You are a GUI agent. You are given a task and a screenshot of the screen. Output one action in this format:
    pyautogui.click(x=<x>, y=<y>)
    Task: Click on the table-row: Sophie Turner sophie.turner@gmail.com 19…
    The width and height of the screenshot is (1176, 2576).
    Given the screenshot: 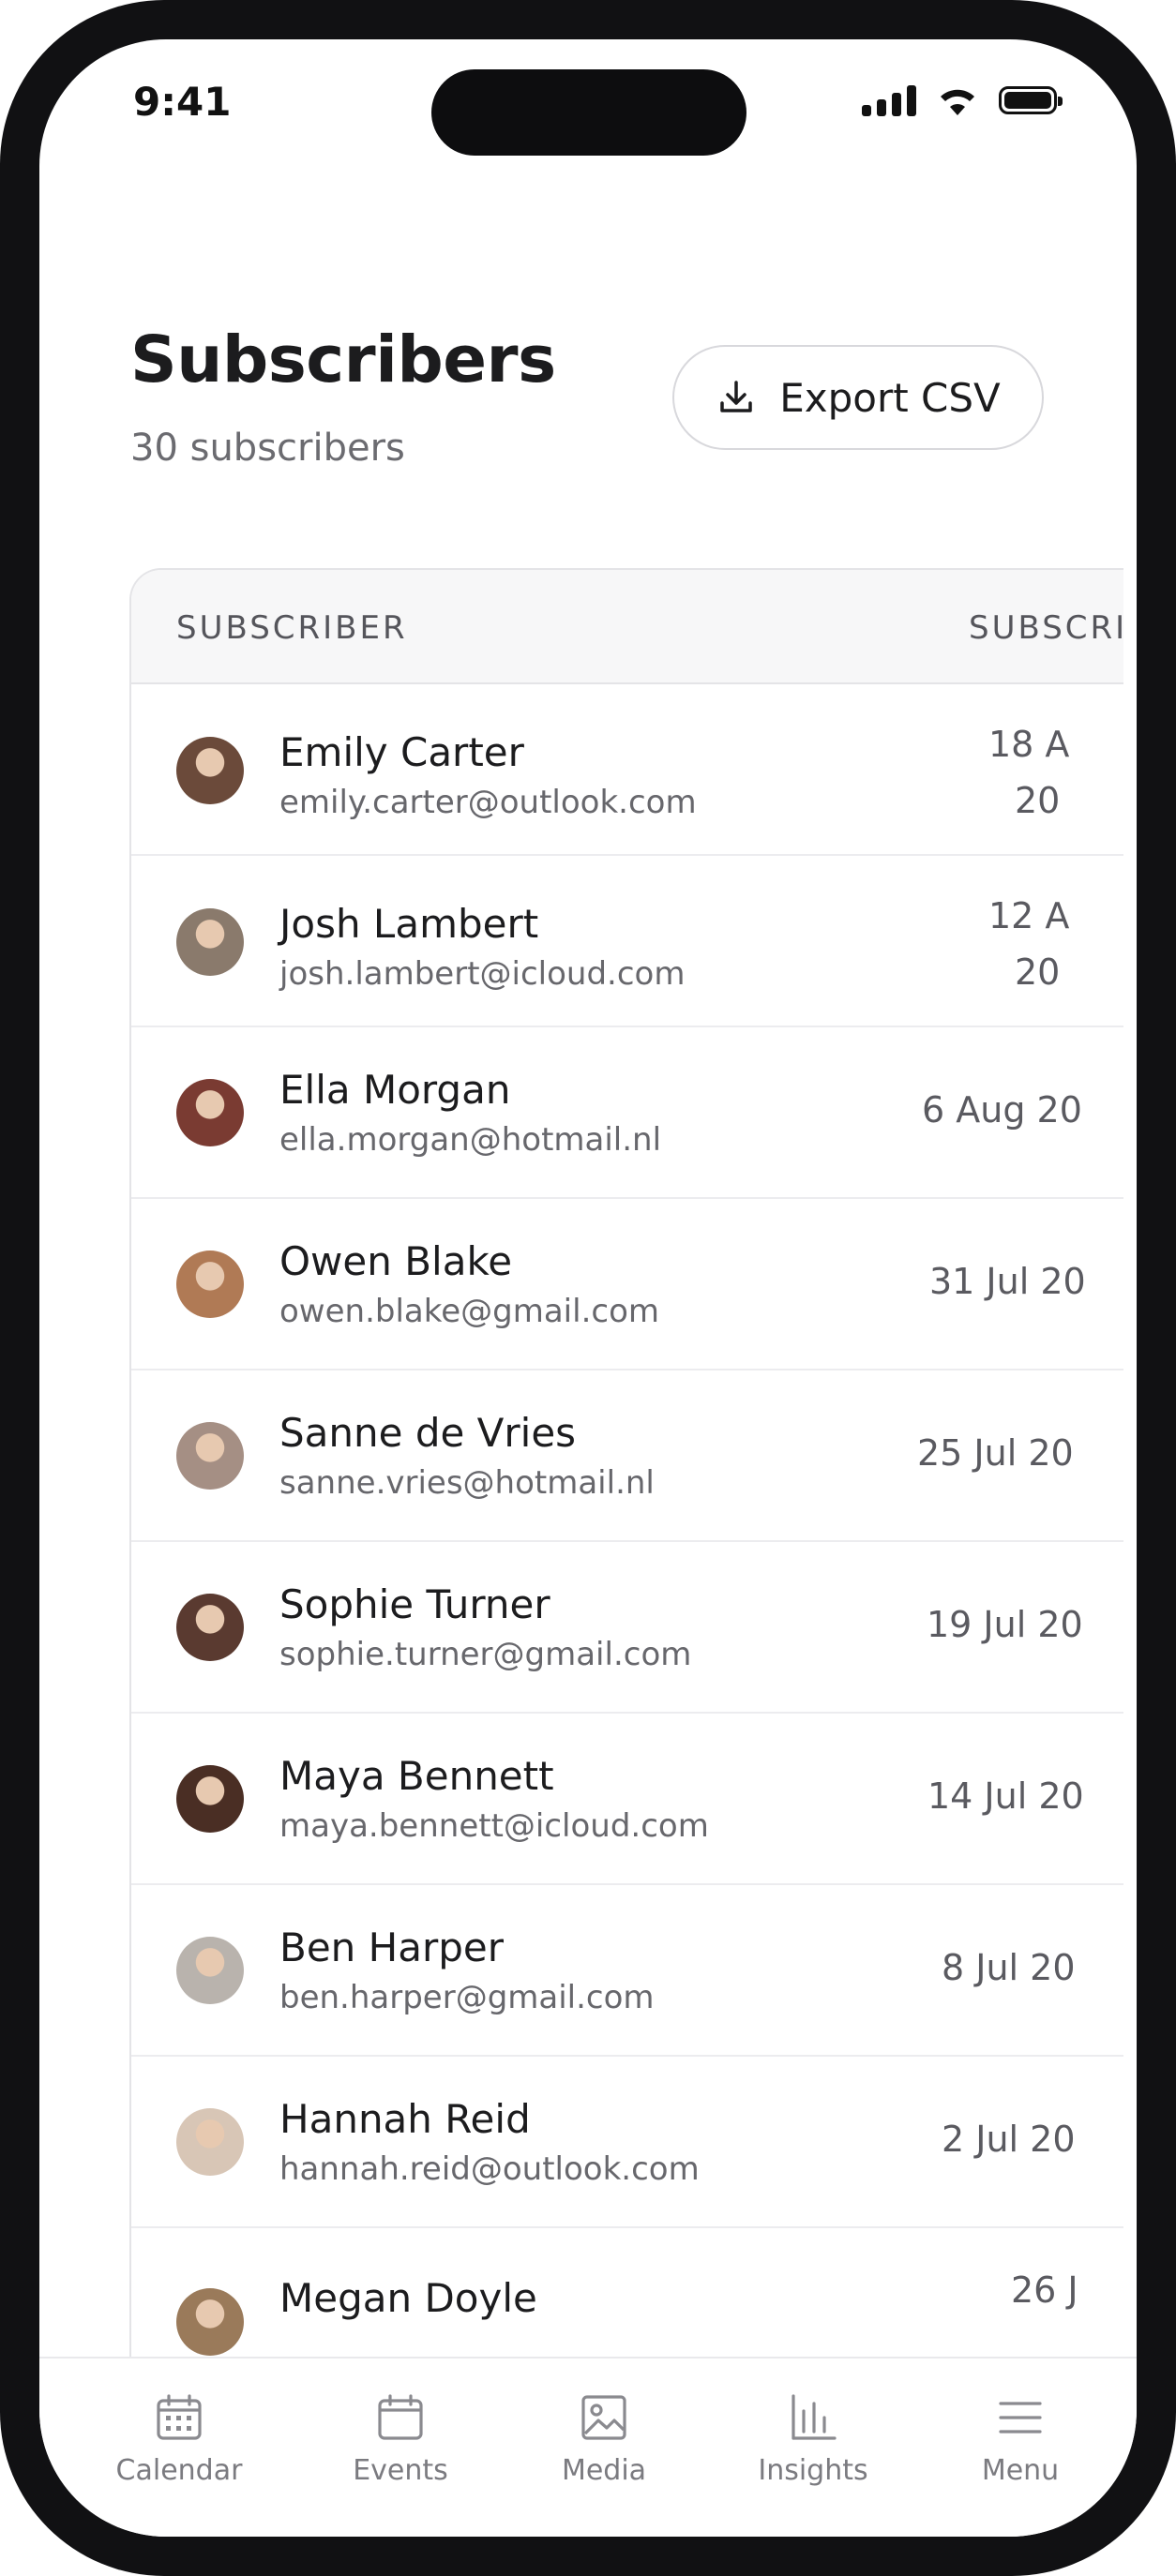 What is the action you would take?
    pyautogui.click(x=627, y=1628)
    